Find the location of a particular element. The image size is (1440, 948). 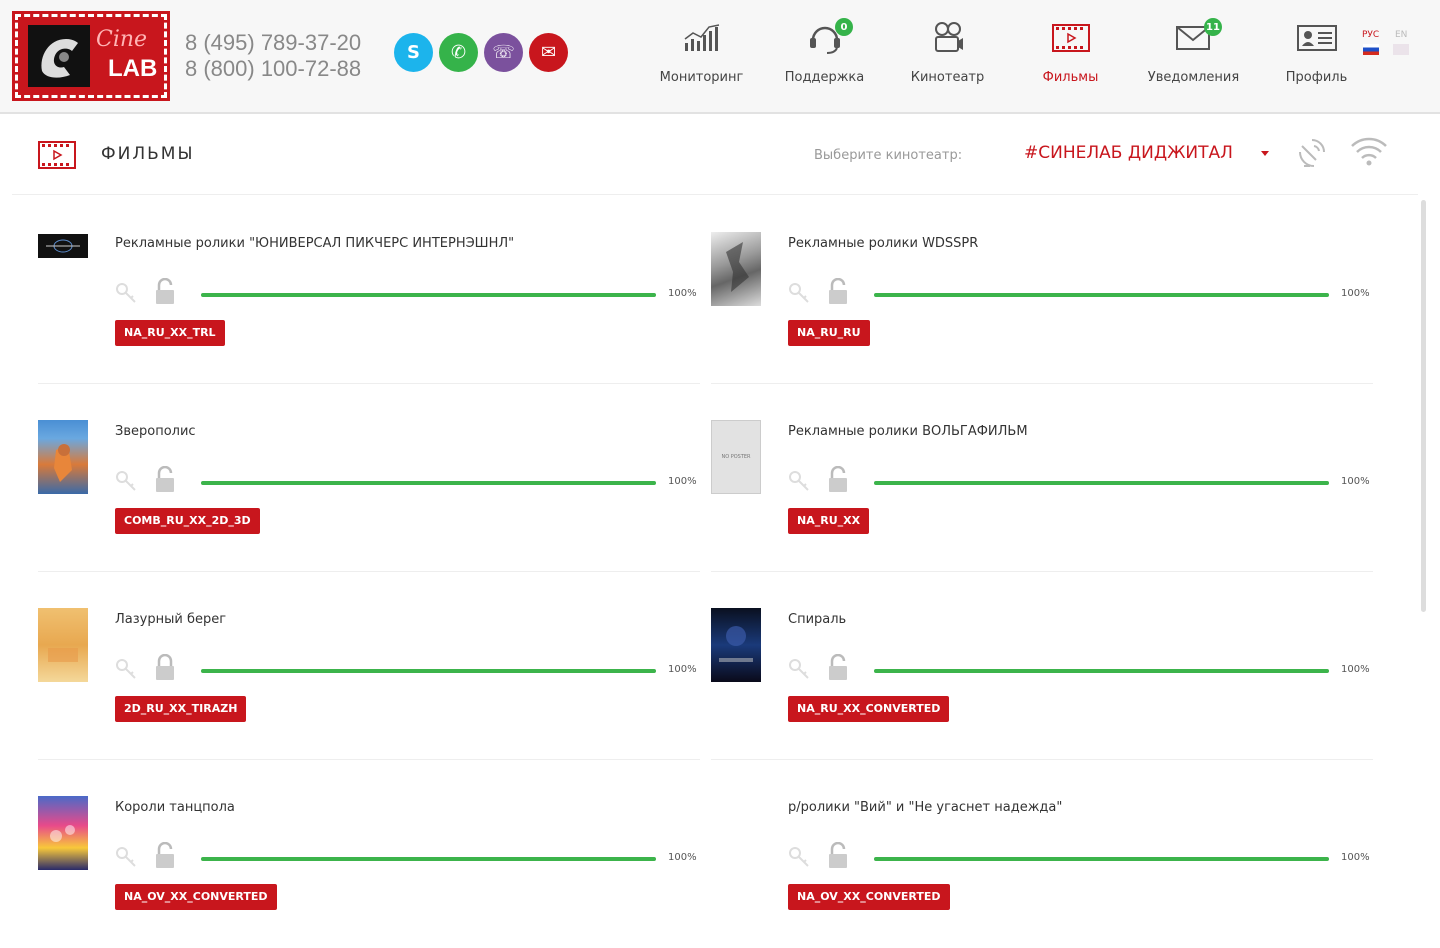

cinema-select: #СИНЕЛАБ ДИДЖИТАЛ is located at coordinates (1128, 153).